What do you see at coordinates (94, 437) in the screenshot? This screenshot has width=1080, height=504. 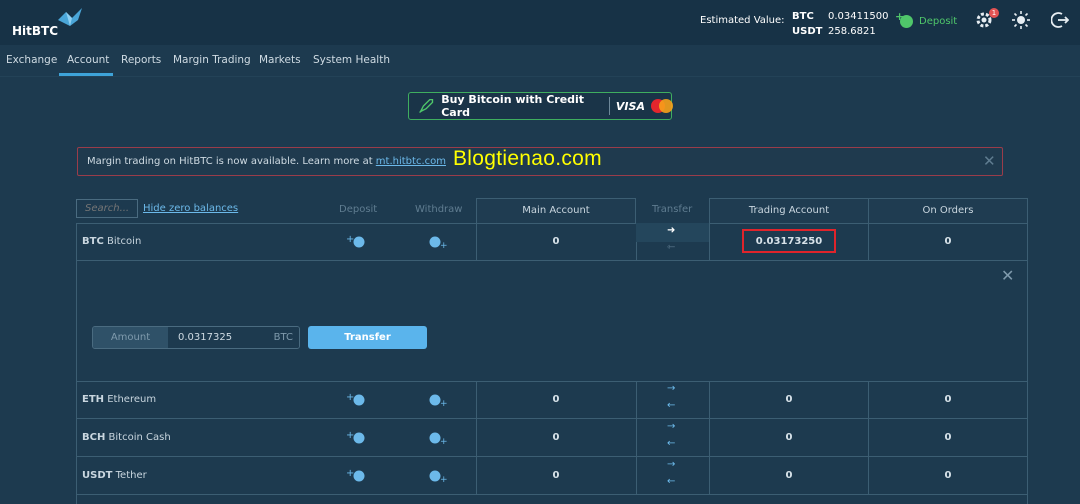 I see `coin-symbol: BCH` at bounding box center [94, 437].